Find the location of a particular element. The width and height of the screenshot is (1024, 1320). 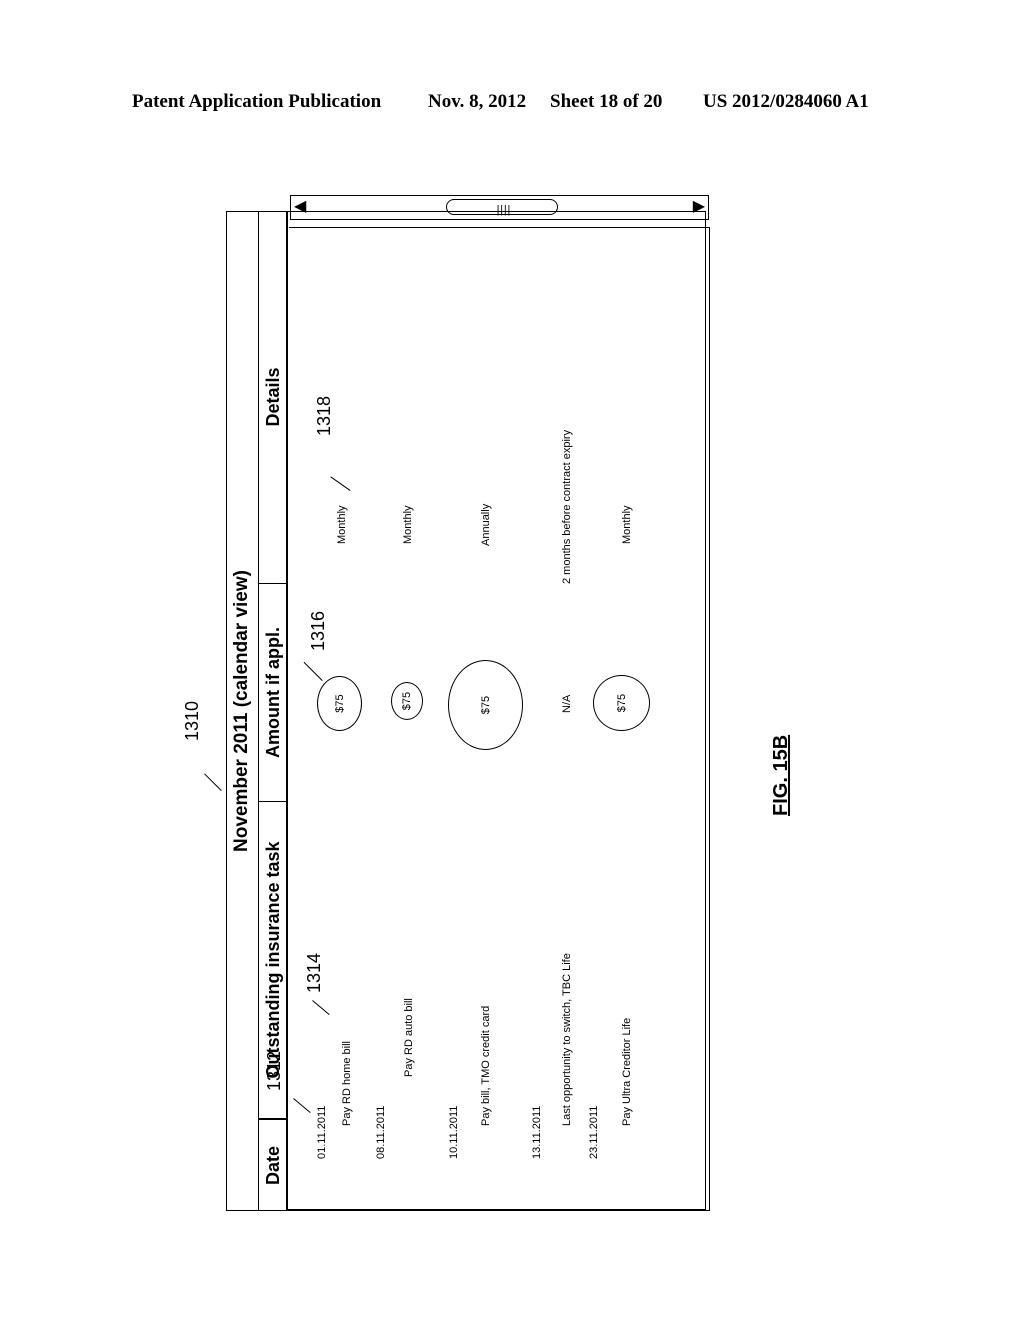

row-date: 08.11.2011 is located at coordinates (381, 1132).